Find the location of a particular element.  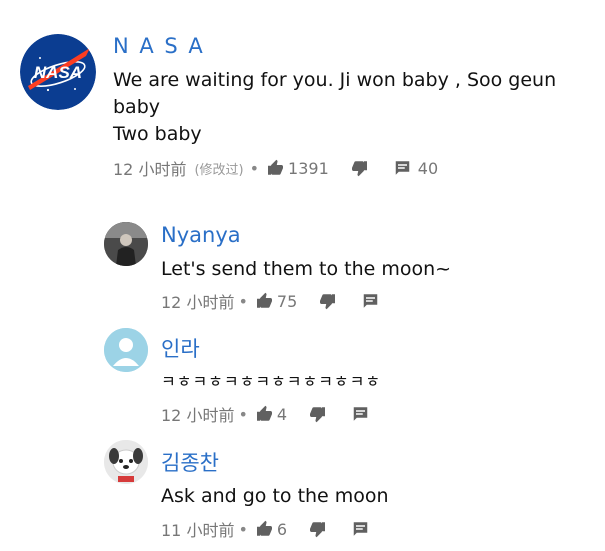

default-avatar-icon is located at coordinates (126, 350).